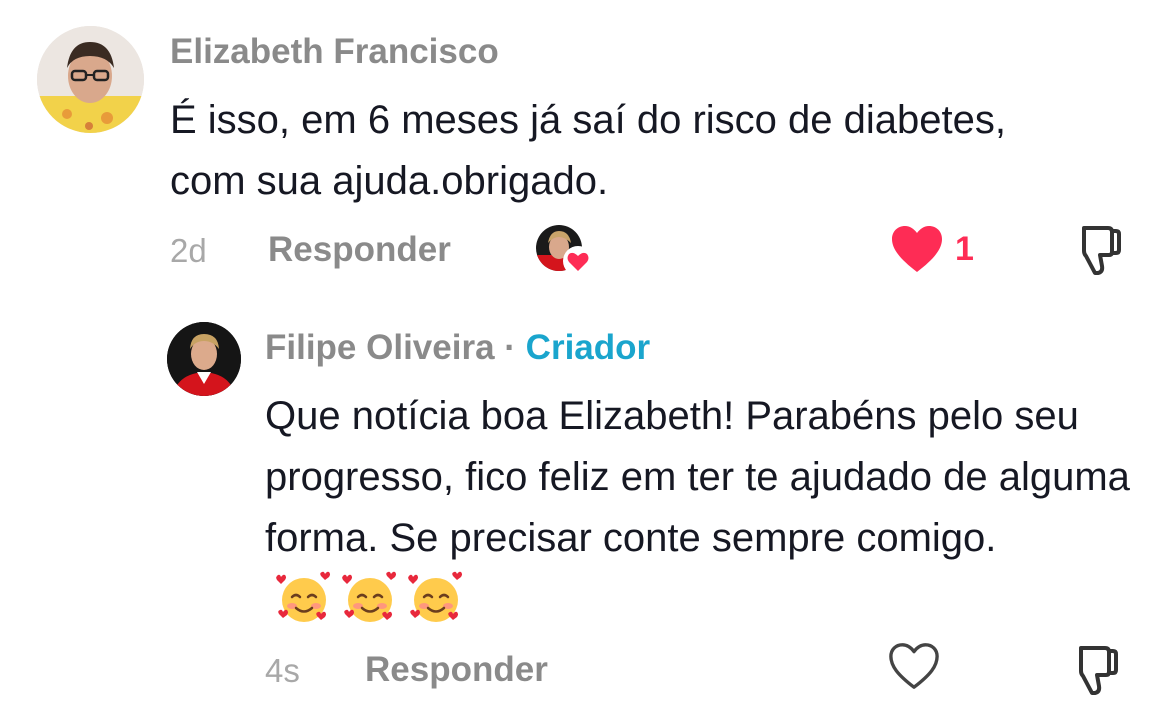 This screenshot has height=718, width=1170. I want to click on heart-icon, so click(917, 250).